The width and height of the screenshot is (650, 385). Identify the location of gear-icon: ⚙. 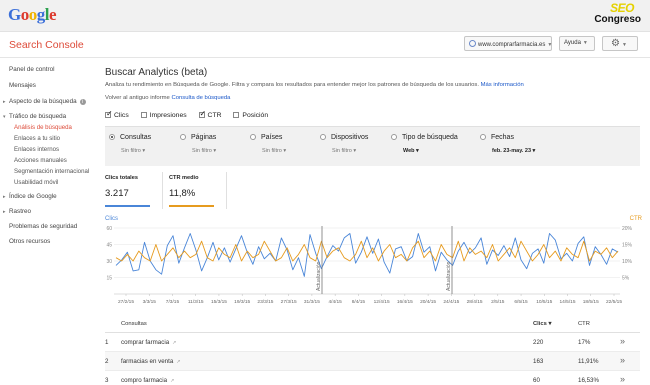
(615, 43).